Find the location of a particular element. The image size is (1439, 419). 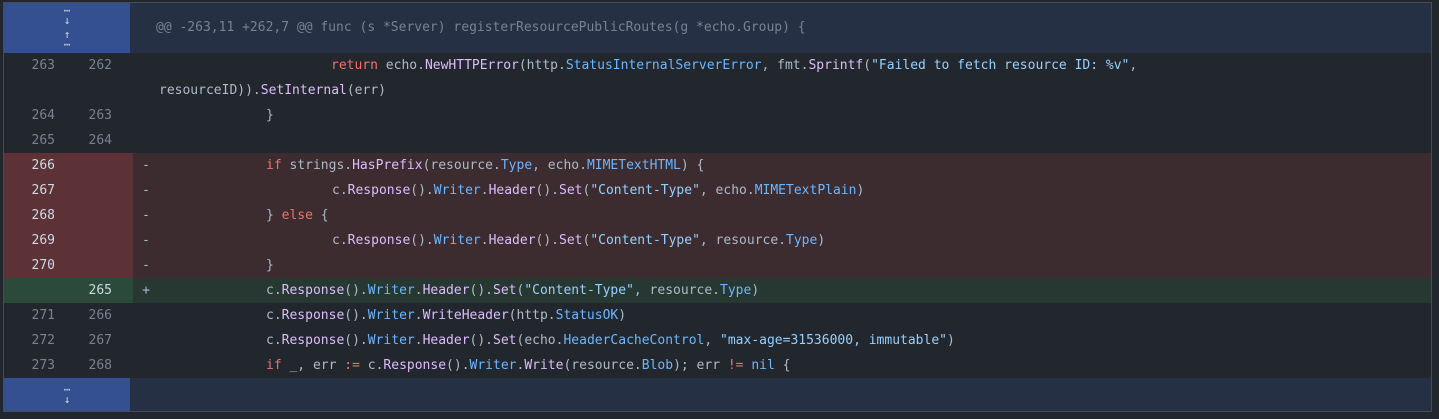

line-gutter: 264 263 is located at coordinates (68, 115).